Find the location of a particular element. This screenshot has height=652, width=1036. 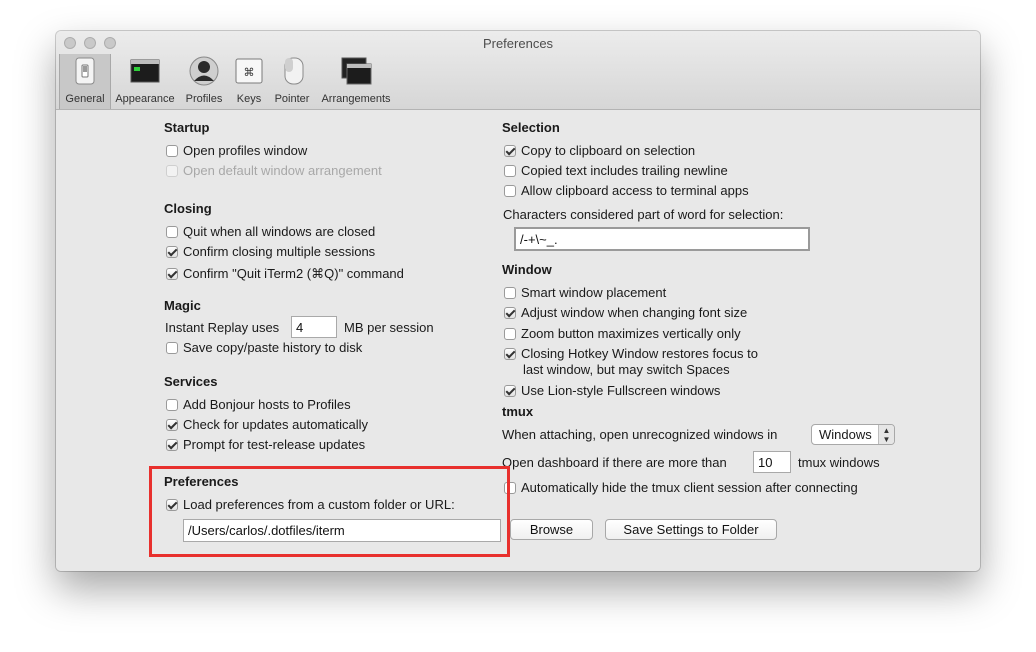

magic-heading: Magic is located at coordinates (182, 305).